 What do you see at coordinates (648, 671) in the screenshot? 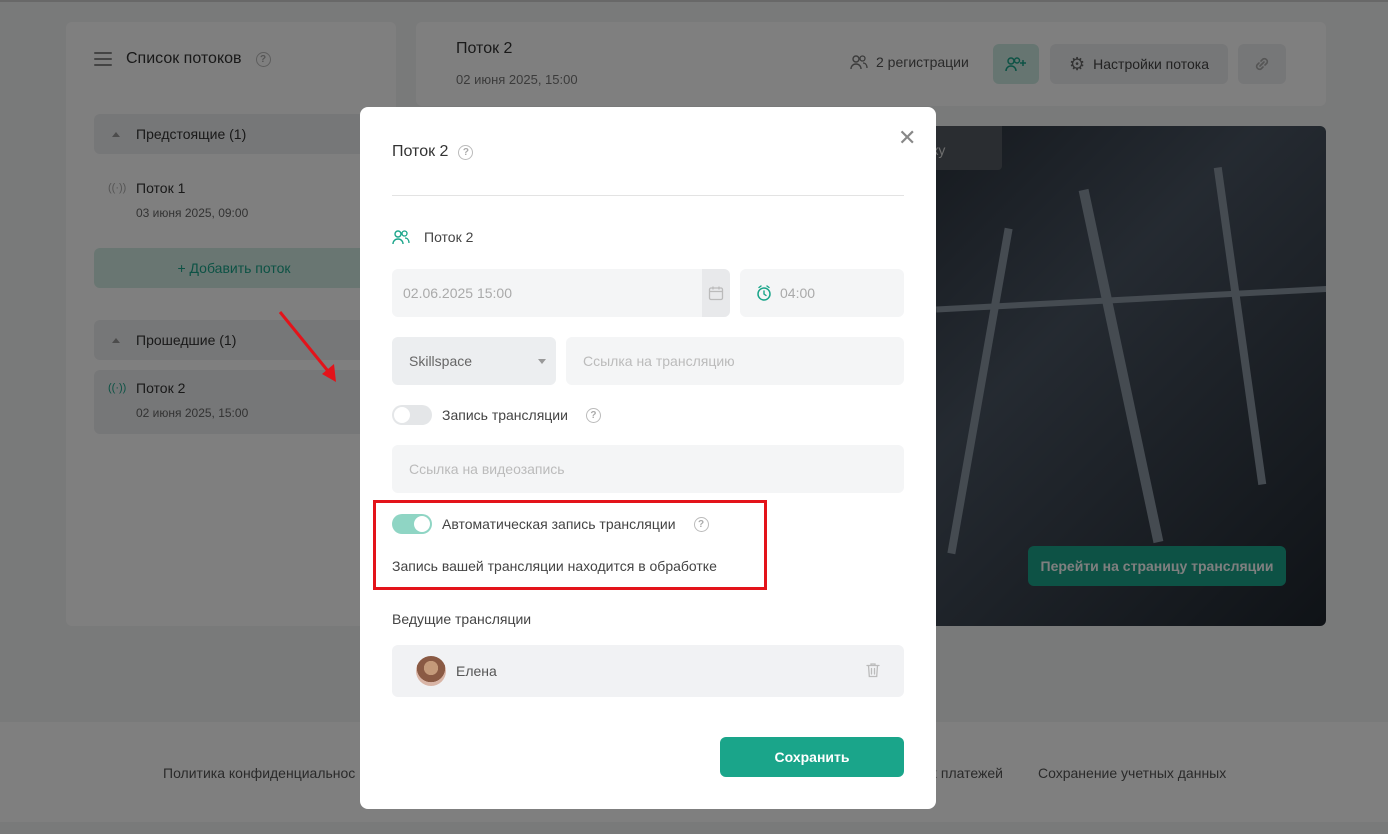
I see `host-row: Елена` at bounding box center [648, 671].